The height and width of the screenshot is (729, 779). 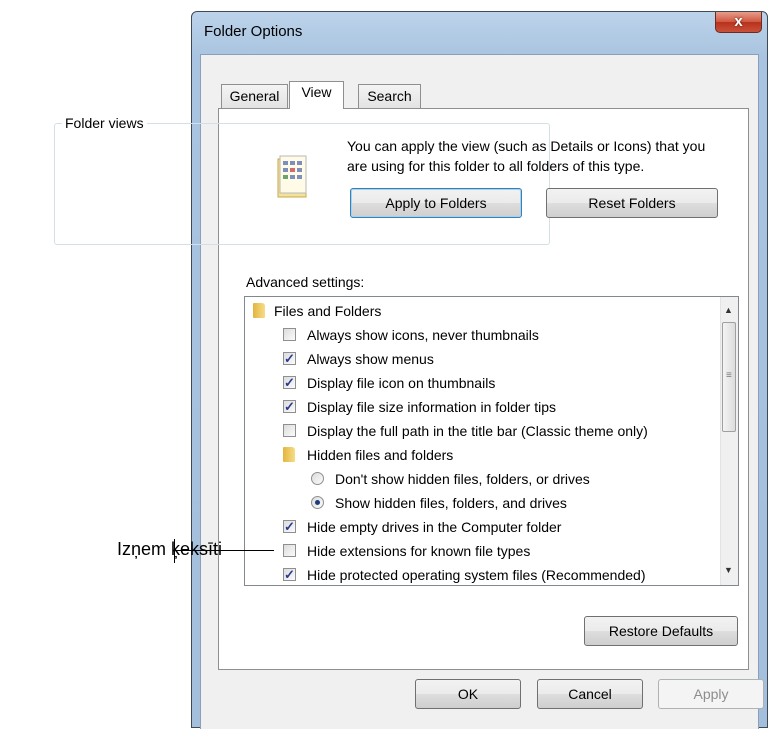 What do you see at coordinates (661, 631) in the screenshot?
I see `restore-defaults-button: Restore Defaults` at bounding box center [661, 631].